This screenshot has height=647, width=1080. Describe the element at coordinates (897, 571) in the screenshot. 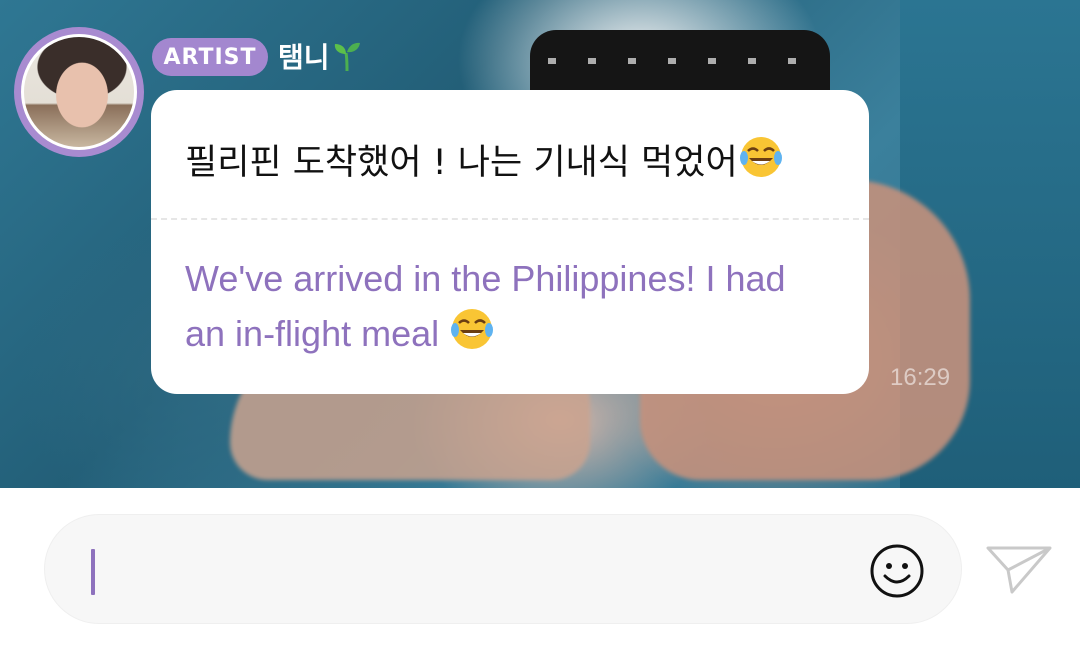

I see `smiley-icon` at that location.